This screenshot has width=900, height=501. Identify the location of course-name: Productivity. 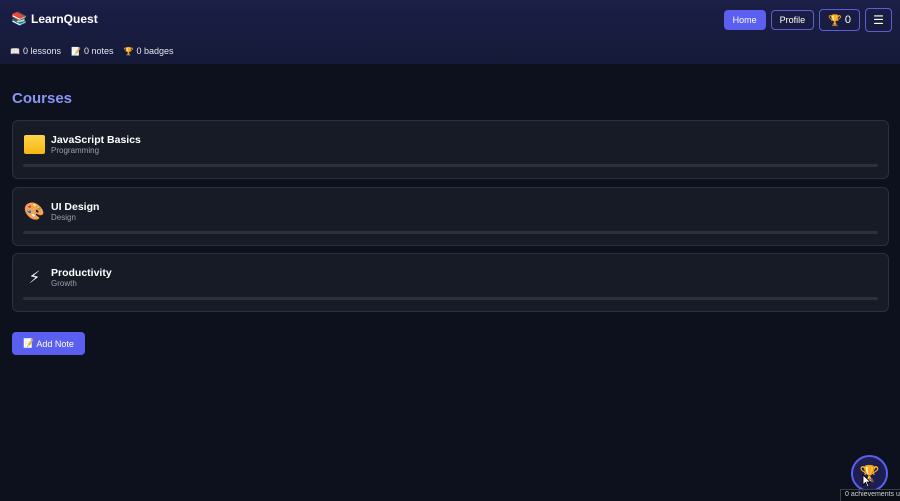
(81, 273).